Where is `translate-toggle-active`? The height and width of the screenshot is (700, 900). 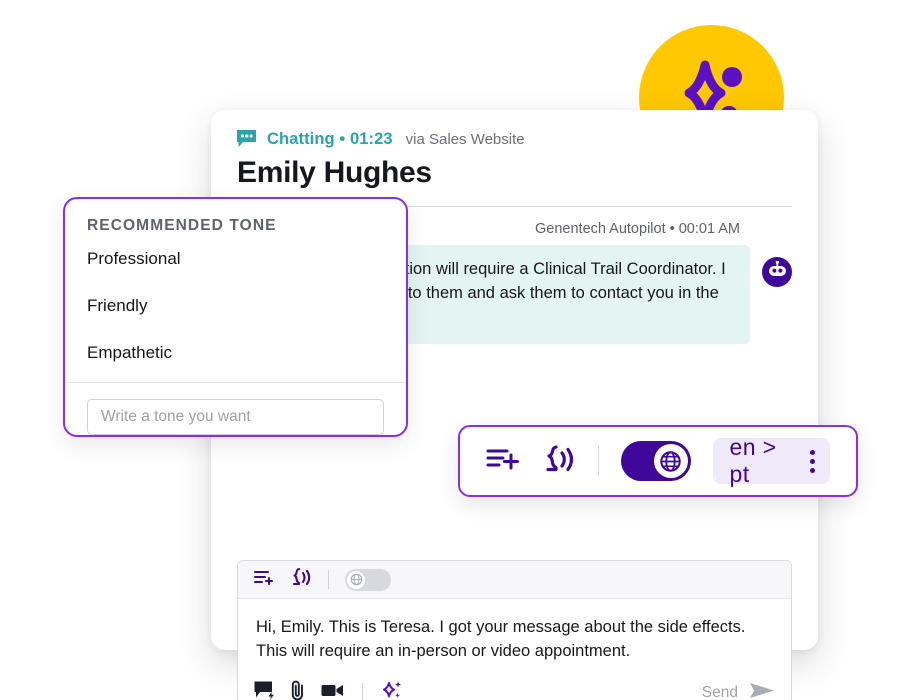
translate-toggle-active is located at coordinates (656, 461).